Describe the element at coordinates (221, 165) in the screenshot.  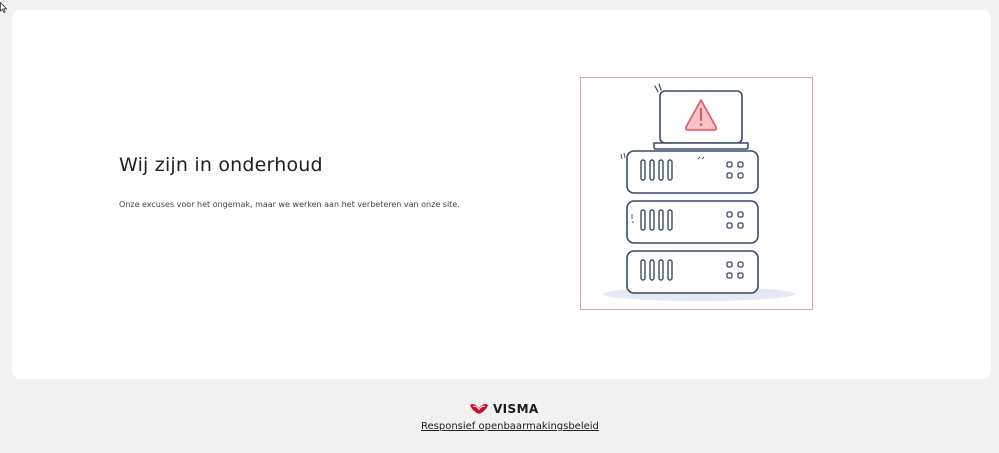
I see `page-title: Wij zijn in onderhoud` at that location.